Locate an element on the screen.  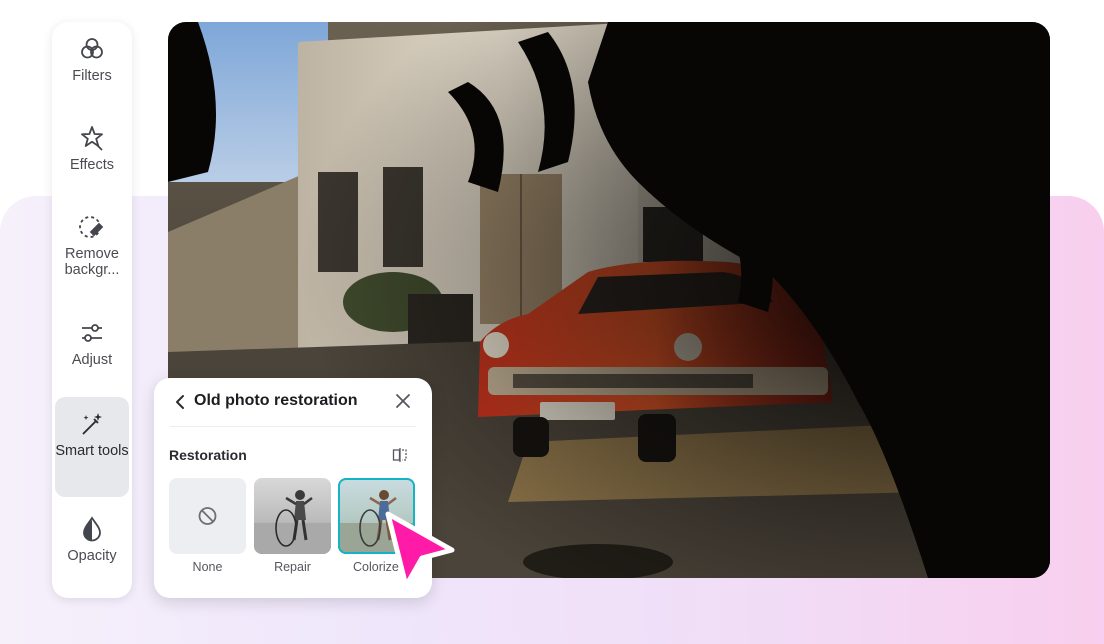
option-label: Repair is located at coordinates (292, 567).